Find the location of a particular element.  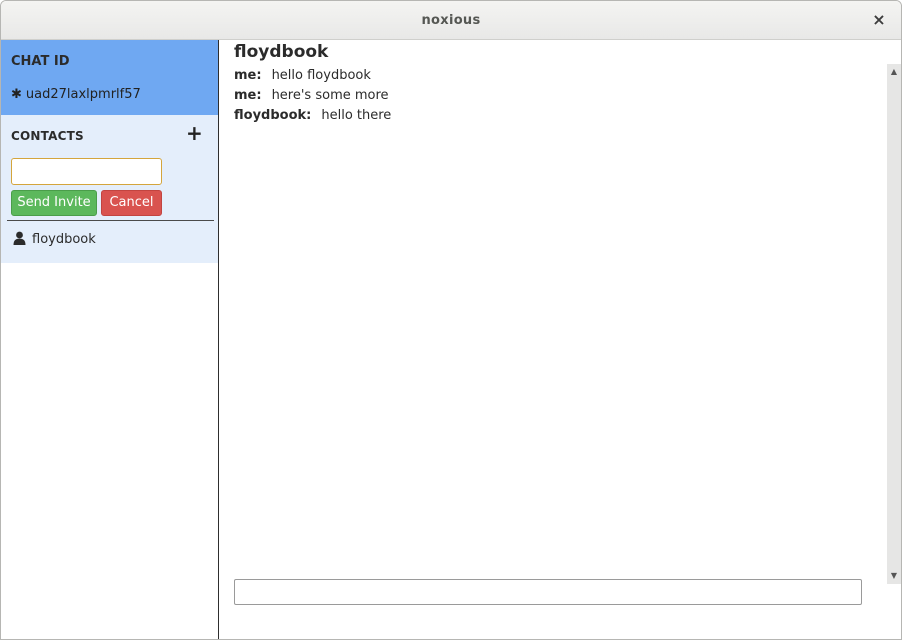

window-title: noxious is located at coordinates (451, 20).